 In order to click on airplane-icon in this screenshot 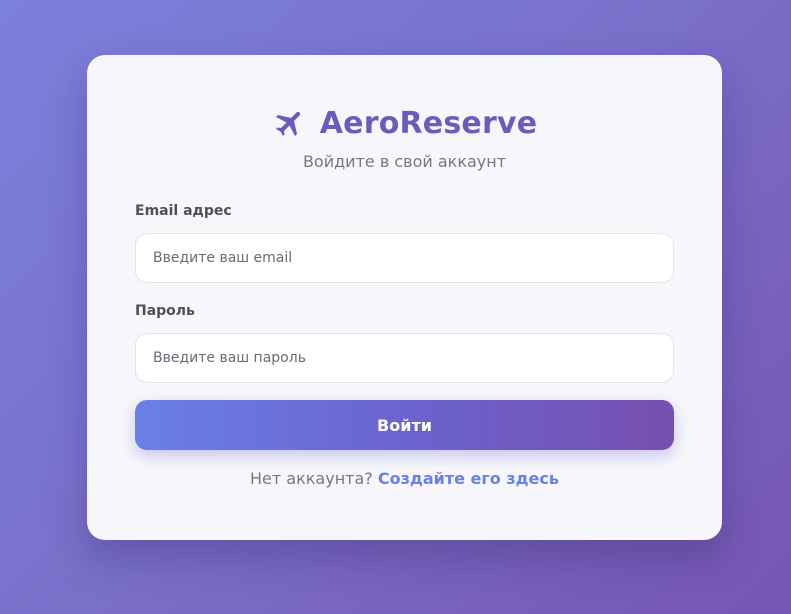, I will do `click(290, 123)`.